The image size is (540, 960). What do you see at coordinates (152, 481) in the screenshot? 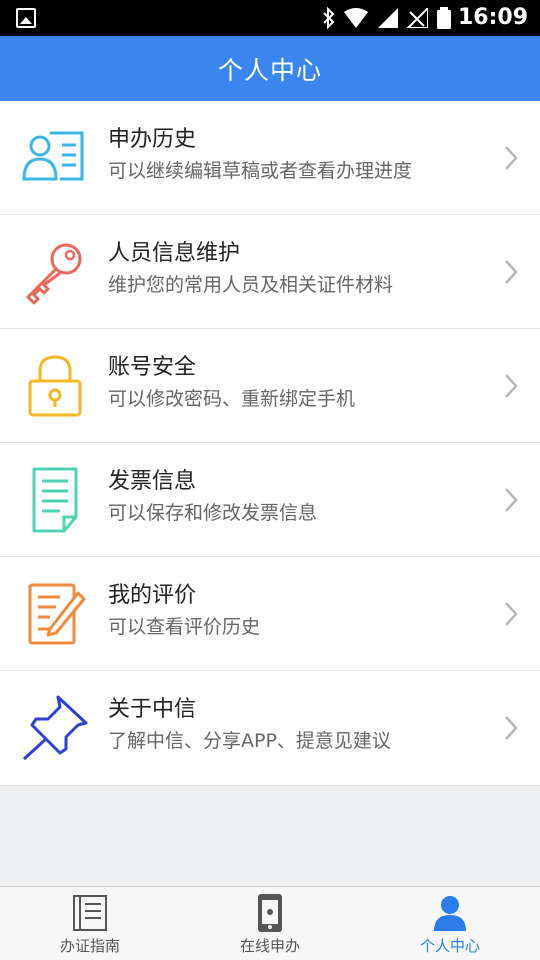
I see `menu-item-title: 发票信息` at bounding box center [152, 481].